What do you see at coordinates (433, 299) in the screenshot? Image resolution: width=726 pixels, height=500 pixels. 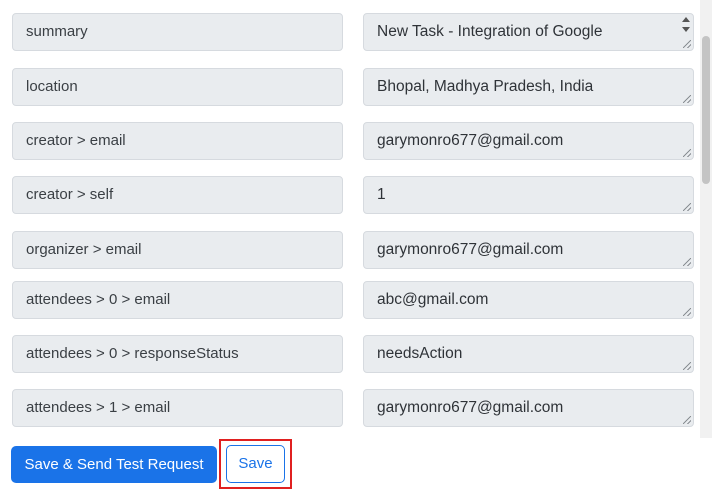 I see `field-value-text: abc@gmail.com` at bounding box center [433, 299].